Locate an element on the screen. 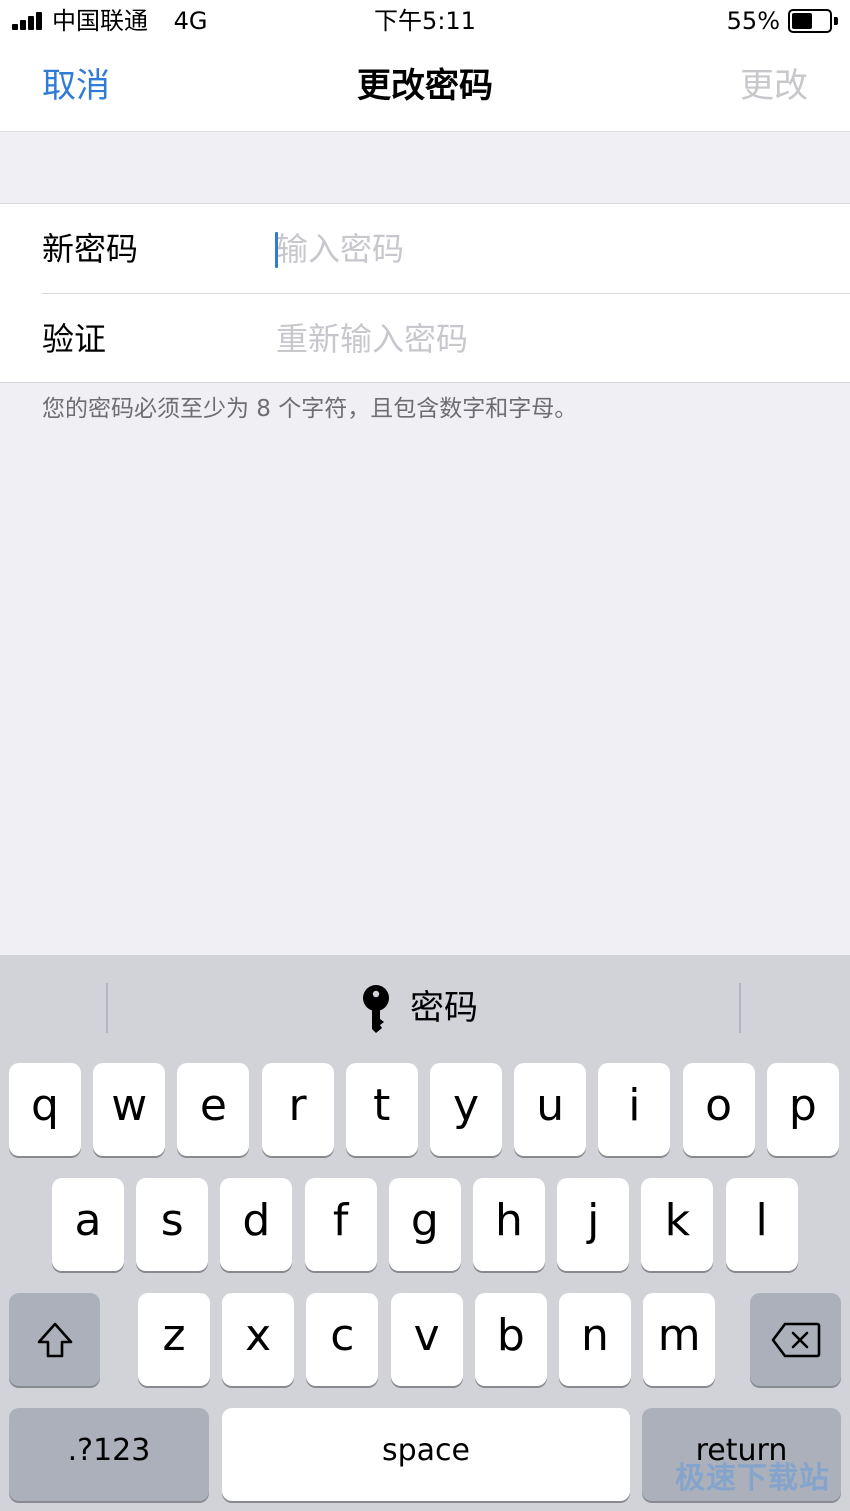 This screenshot has height=1511, width=850. key-j-label: j is located at coordinates (593, 1220).